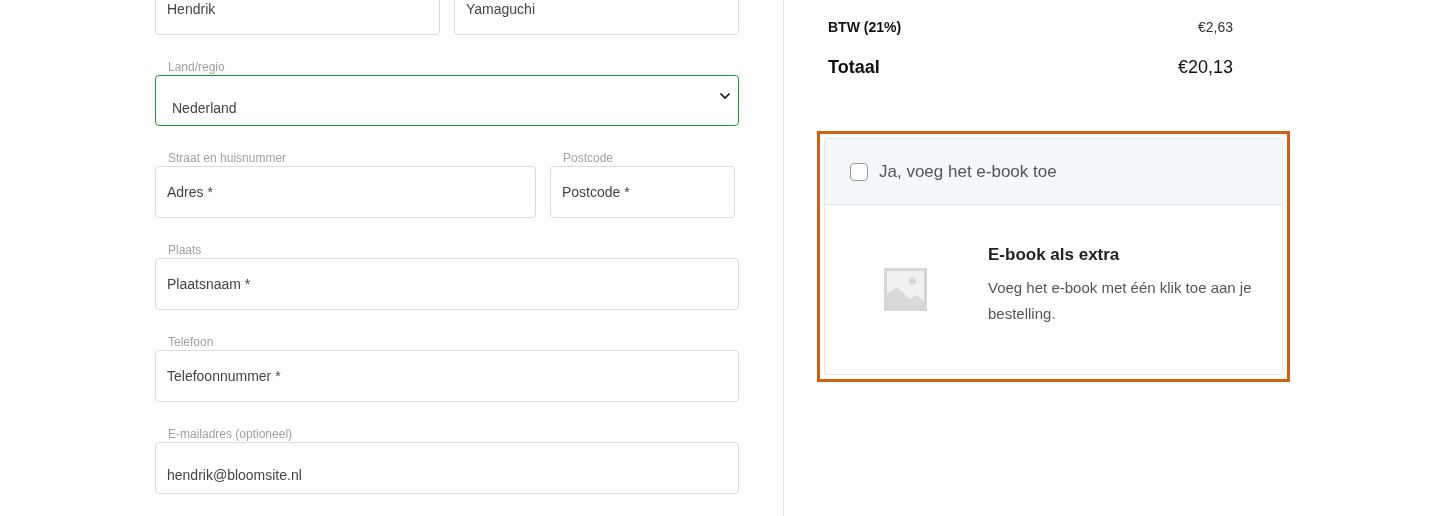  I want to click on total-label: Totaal, so click(854, 67).